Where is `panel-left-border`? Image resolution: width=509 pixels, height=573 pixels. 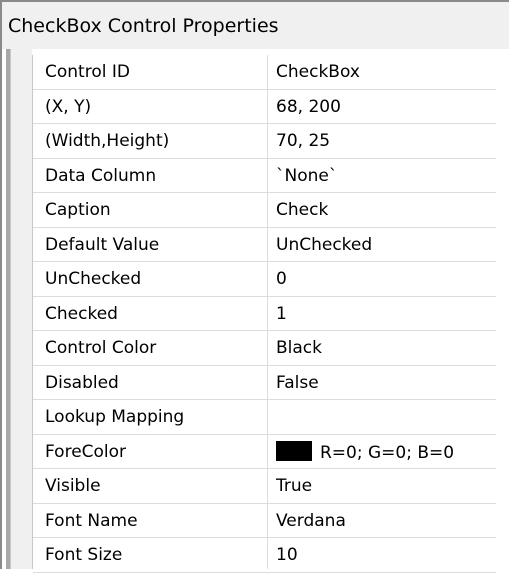
panel-left-border is located at coordinates (1, 309).